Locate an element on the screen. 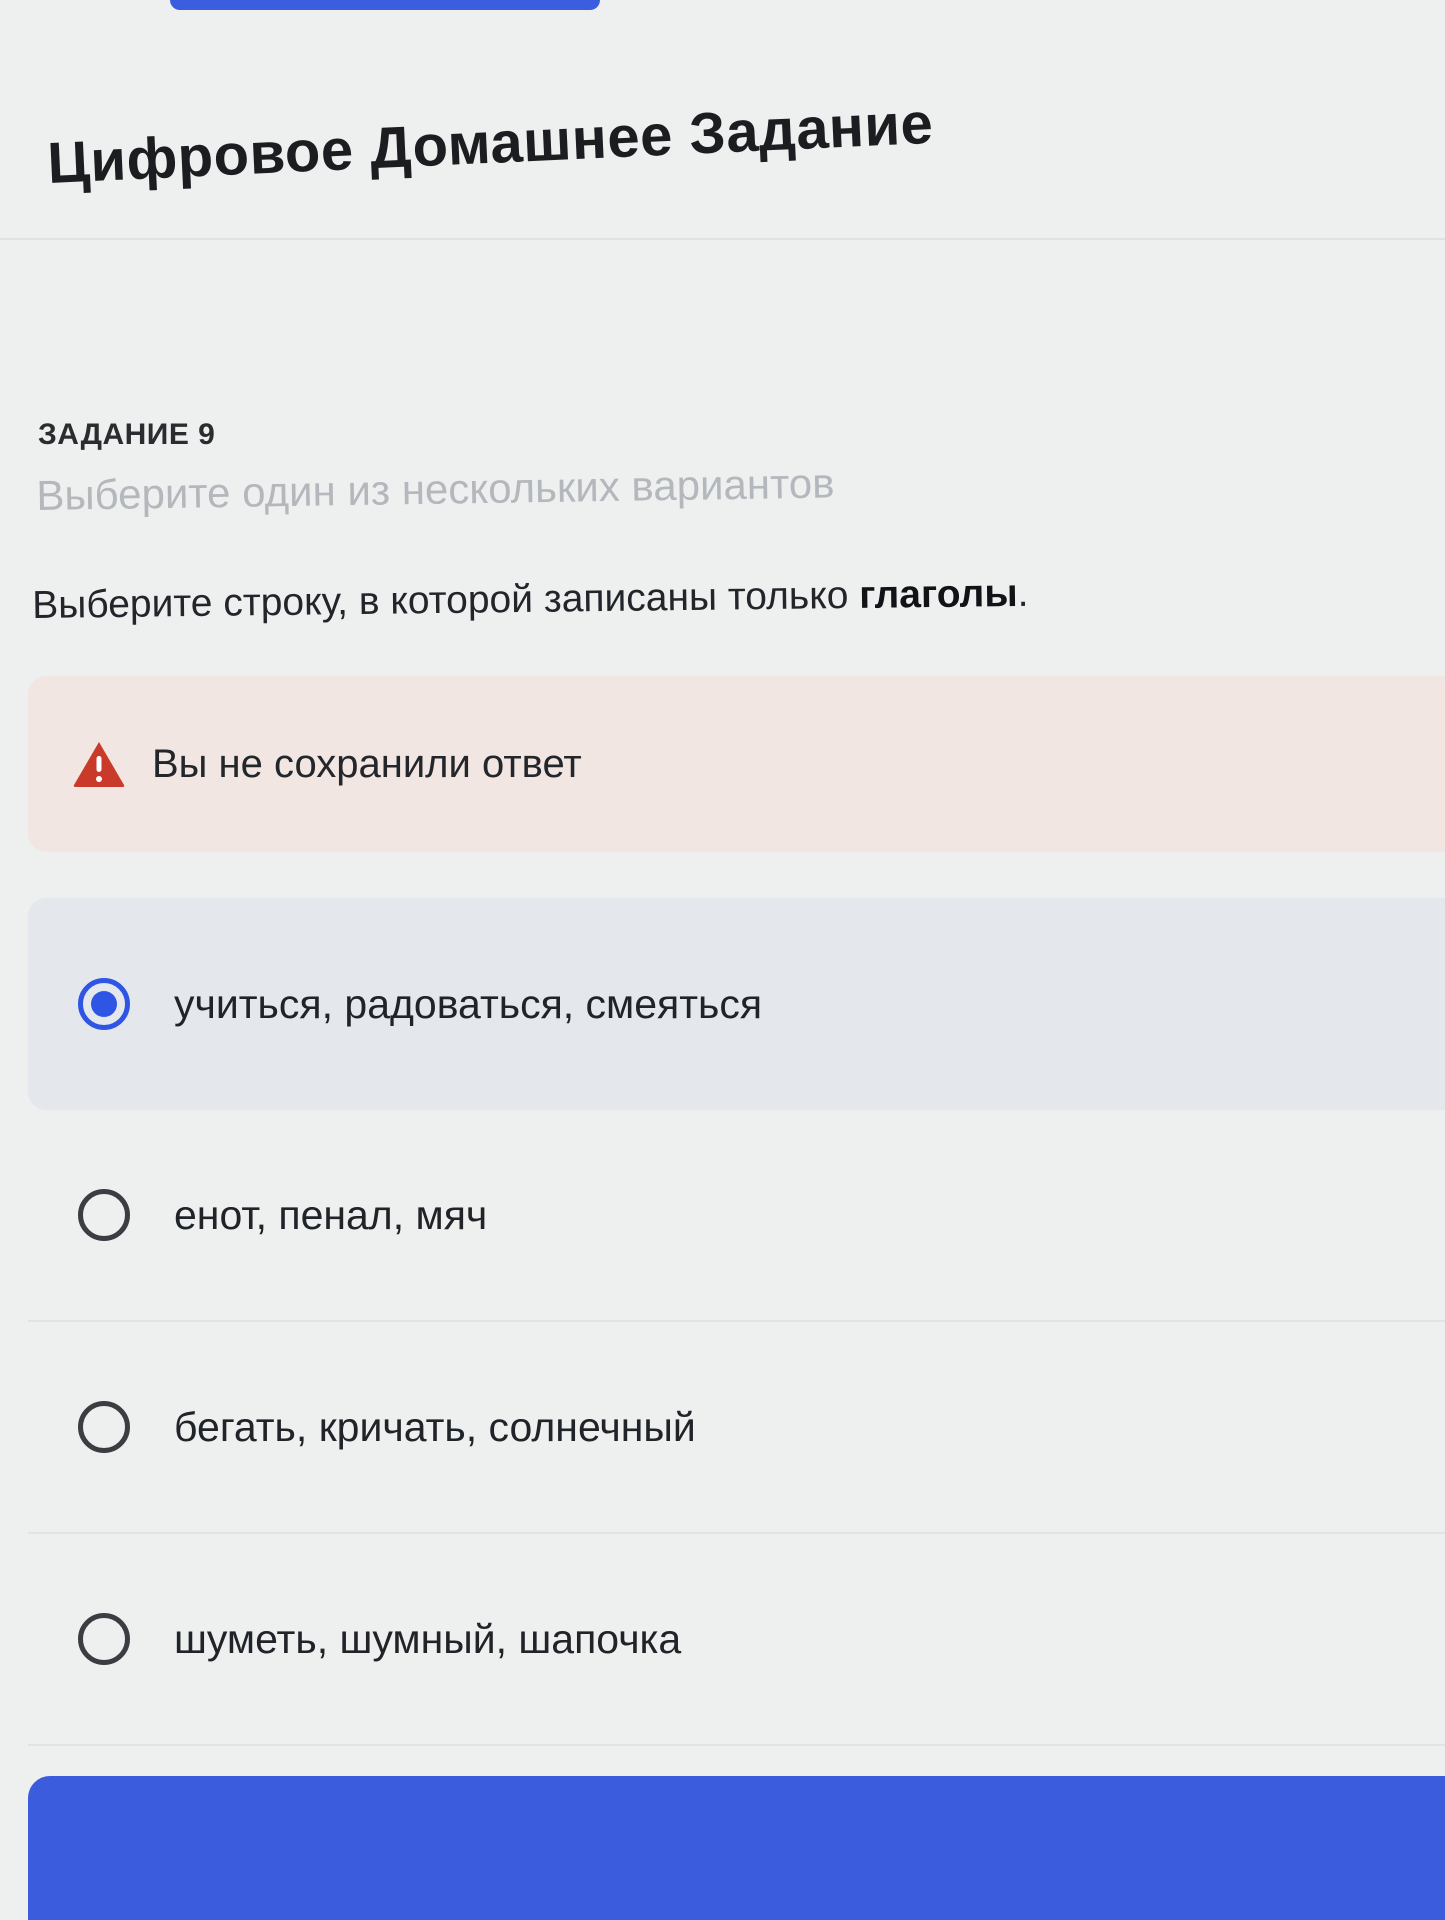 The image size is (1445, 1920). header-divider is located at coordinates (722, 239).